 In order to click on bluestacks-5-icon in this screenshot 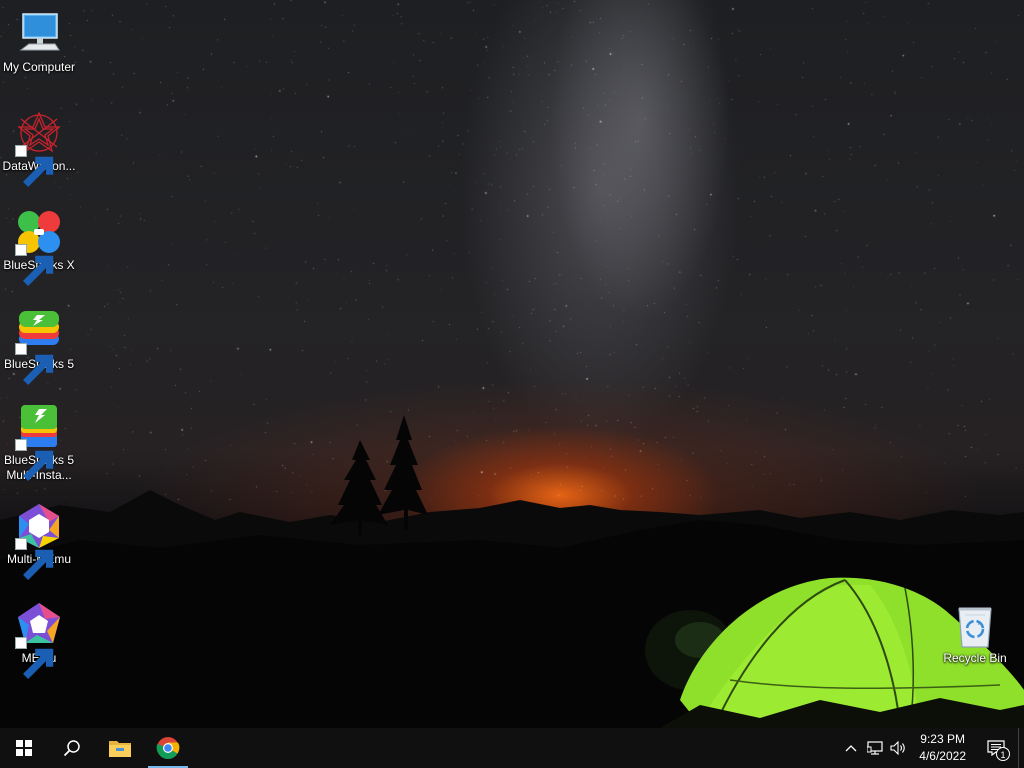, I will do `click(39, 346)`.